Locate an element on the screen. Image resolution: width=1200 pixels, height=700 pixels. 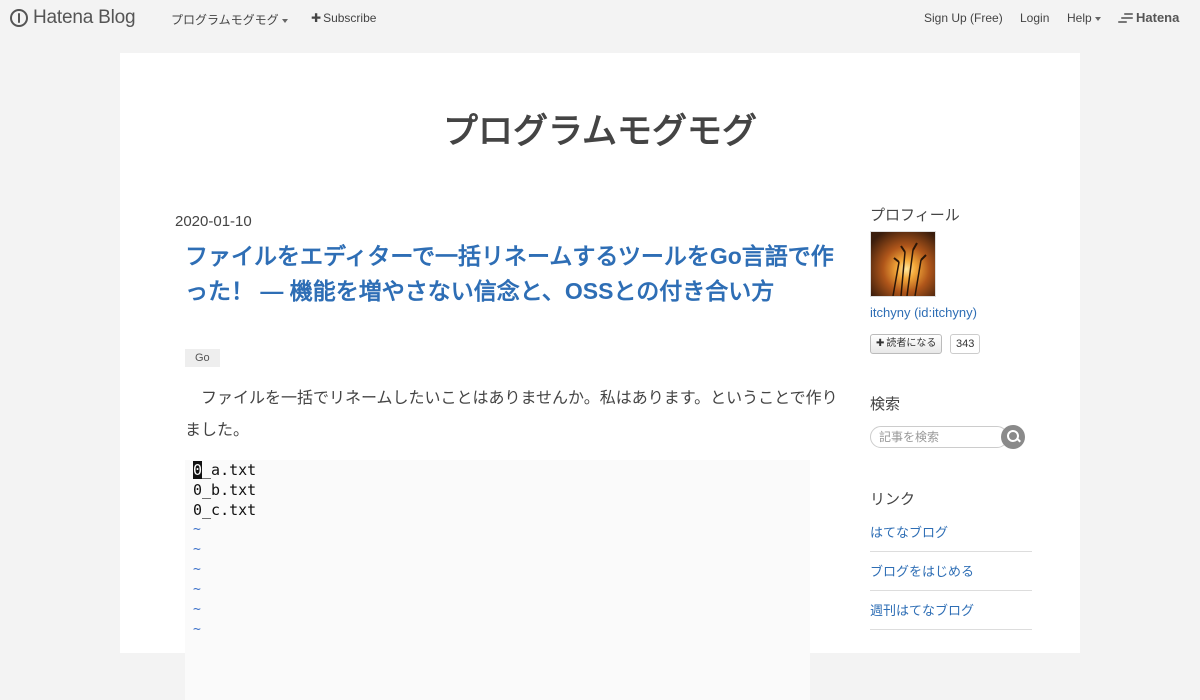
search-heading: 検索 is located at coordinates (885, 404).